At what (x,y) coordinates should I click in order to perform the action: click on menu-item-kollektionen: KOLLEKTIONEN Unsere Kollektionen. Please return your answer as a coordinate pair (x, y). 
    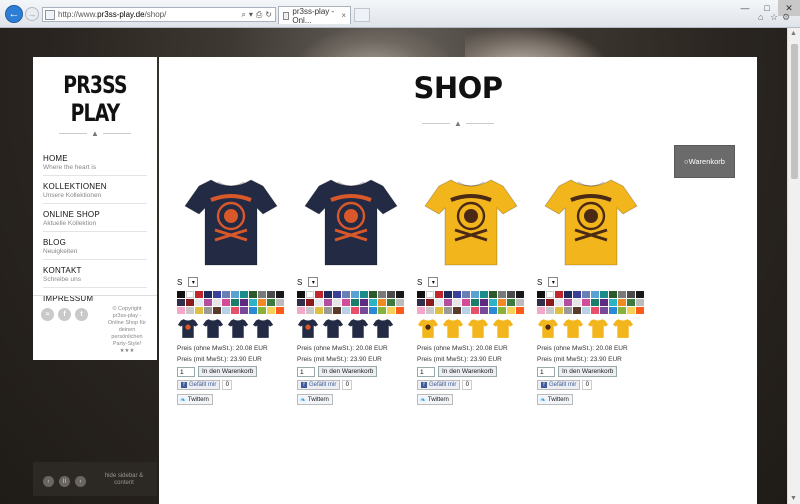
    Looking at the image, I should click on (95, 190).